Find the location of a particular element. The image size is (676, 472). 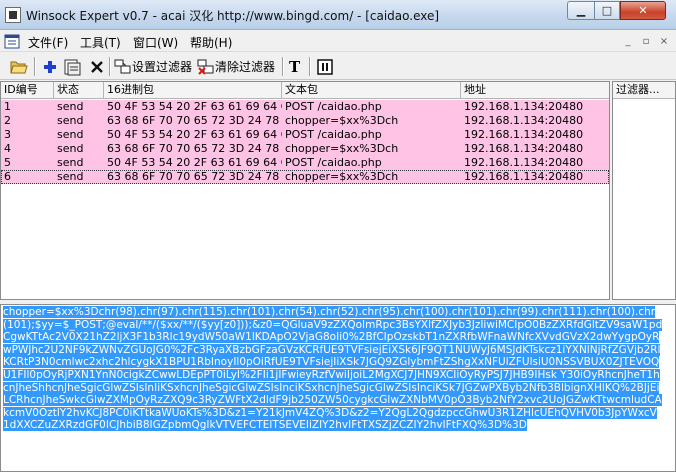

save-icon is located at coordinates (72, 67).